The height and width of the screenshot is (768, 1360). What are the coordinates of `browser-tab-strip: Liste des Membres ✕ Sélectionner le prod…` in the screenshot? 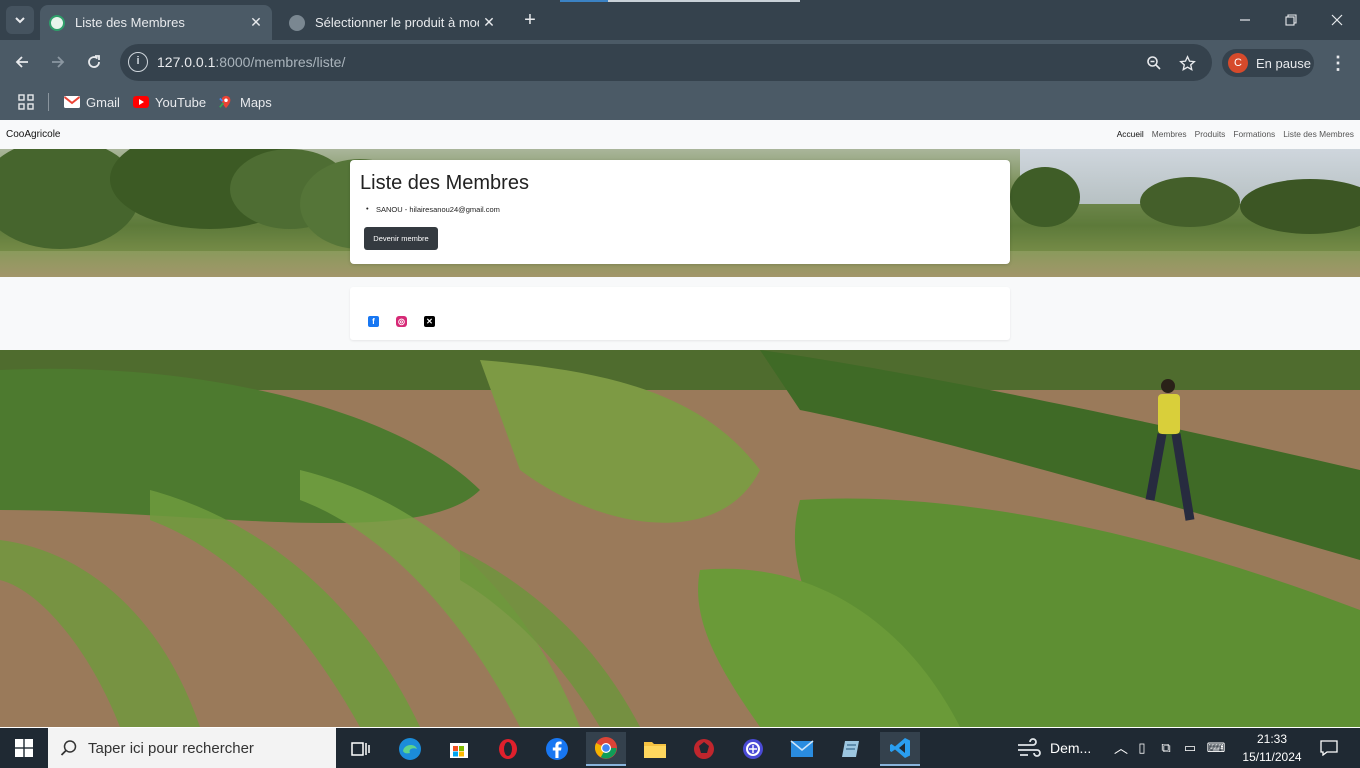 It's located at (680, 20).